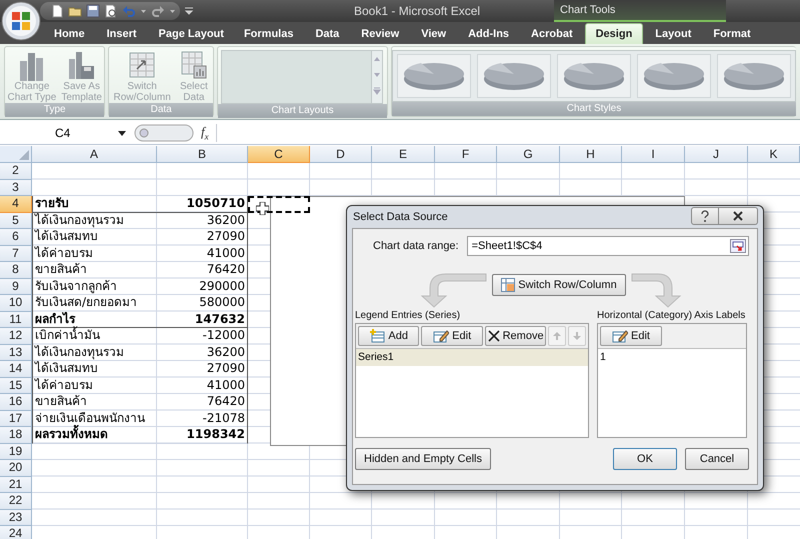 The height and width of the screenshot is (539, 800). I want to click on column-header: D, so click(341, 154).